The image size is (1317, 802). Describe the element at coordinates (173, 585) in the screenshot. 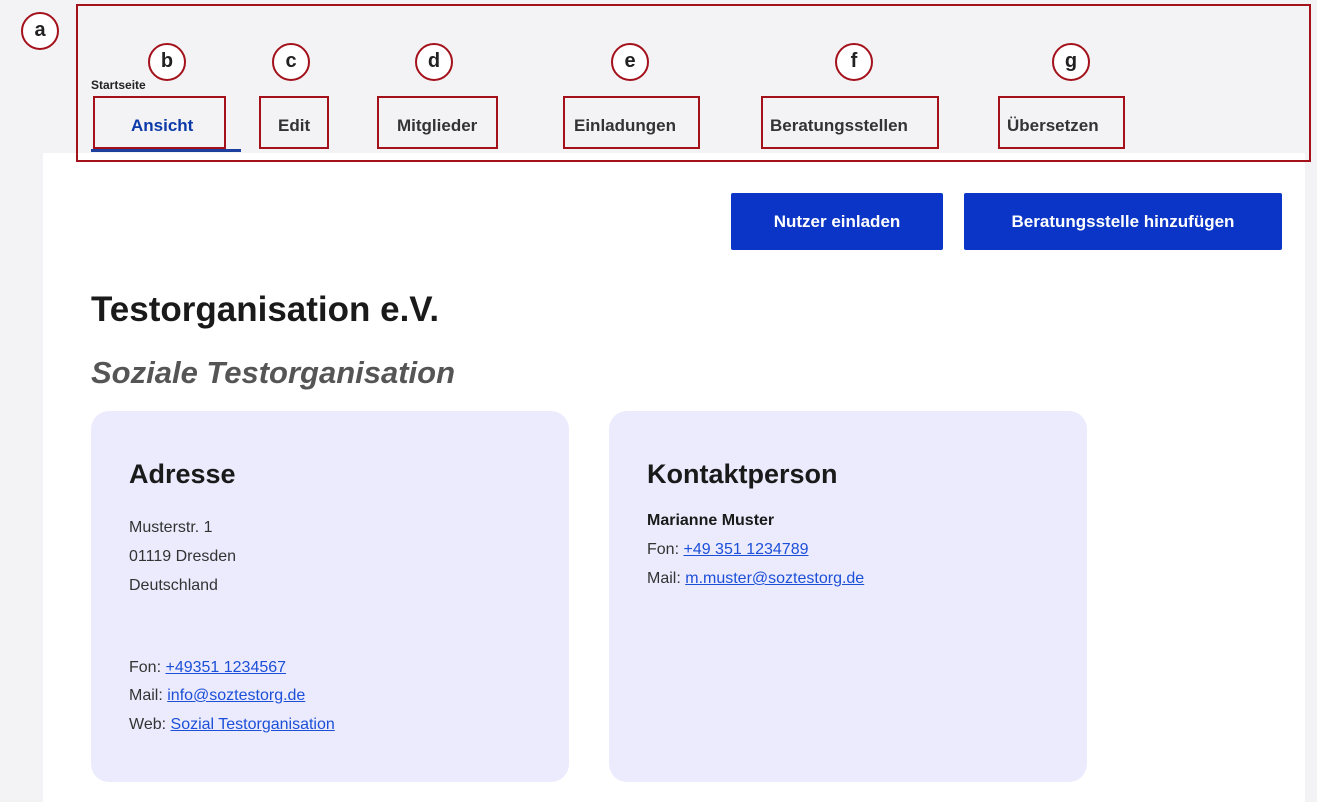

I see `address-country: Deutschland` at that location.